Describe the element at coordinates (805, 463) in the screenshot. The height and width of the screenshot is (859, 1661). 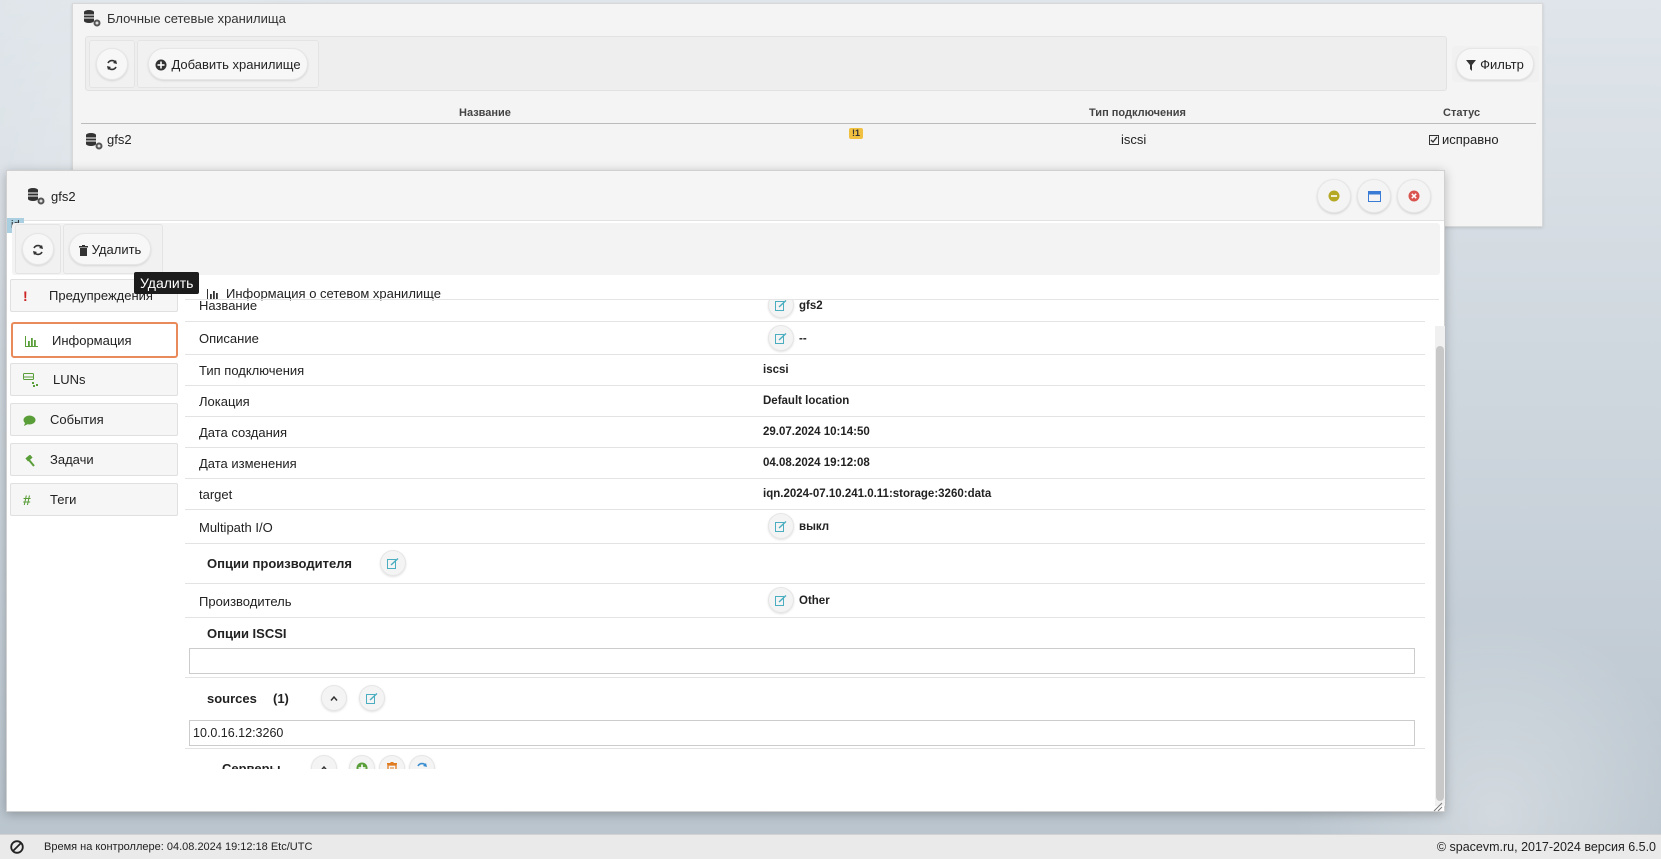
I see `info-row-modified: Дата изменения 04.08.2024 19:12:08` at that location.